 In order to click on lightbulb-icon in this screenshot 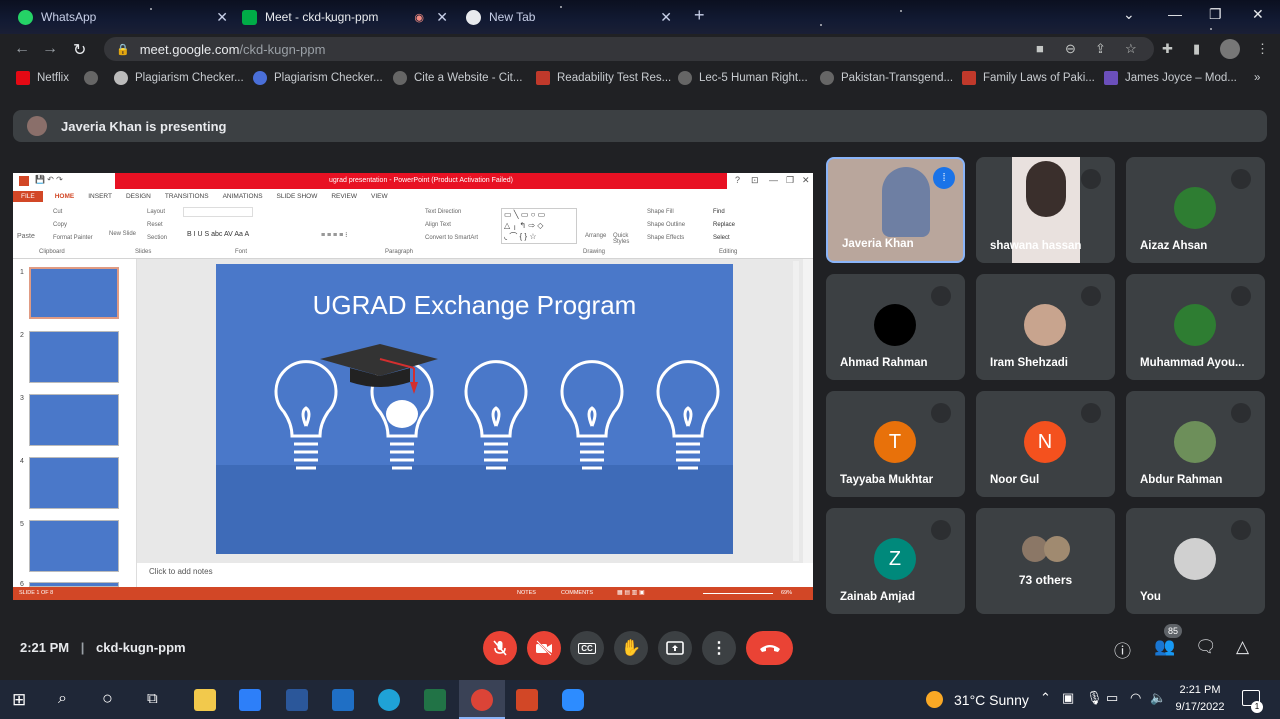, I will do `click(592, 415)`.